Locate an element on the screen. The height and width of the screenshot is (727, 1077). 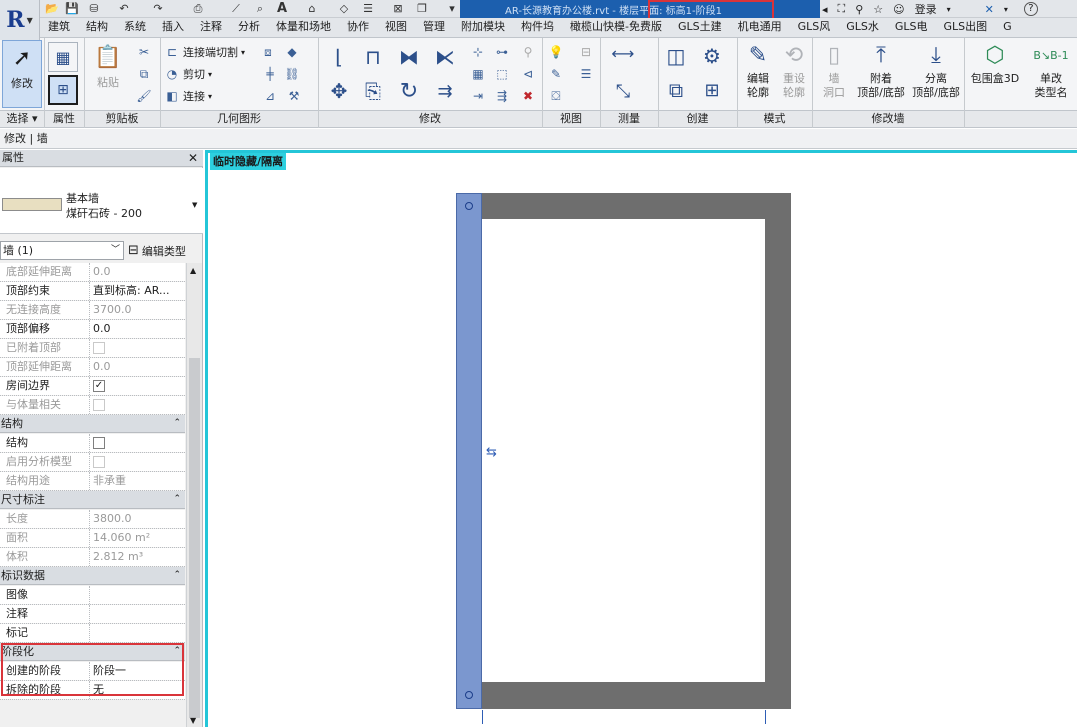
cut-geometry-tool: ◔ 剪切 ▾ is located at coordinates (188, 74).